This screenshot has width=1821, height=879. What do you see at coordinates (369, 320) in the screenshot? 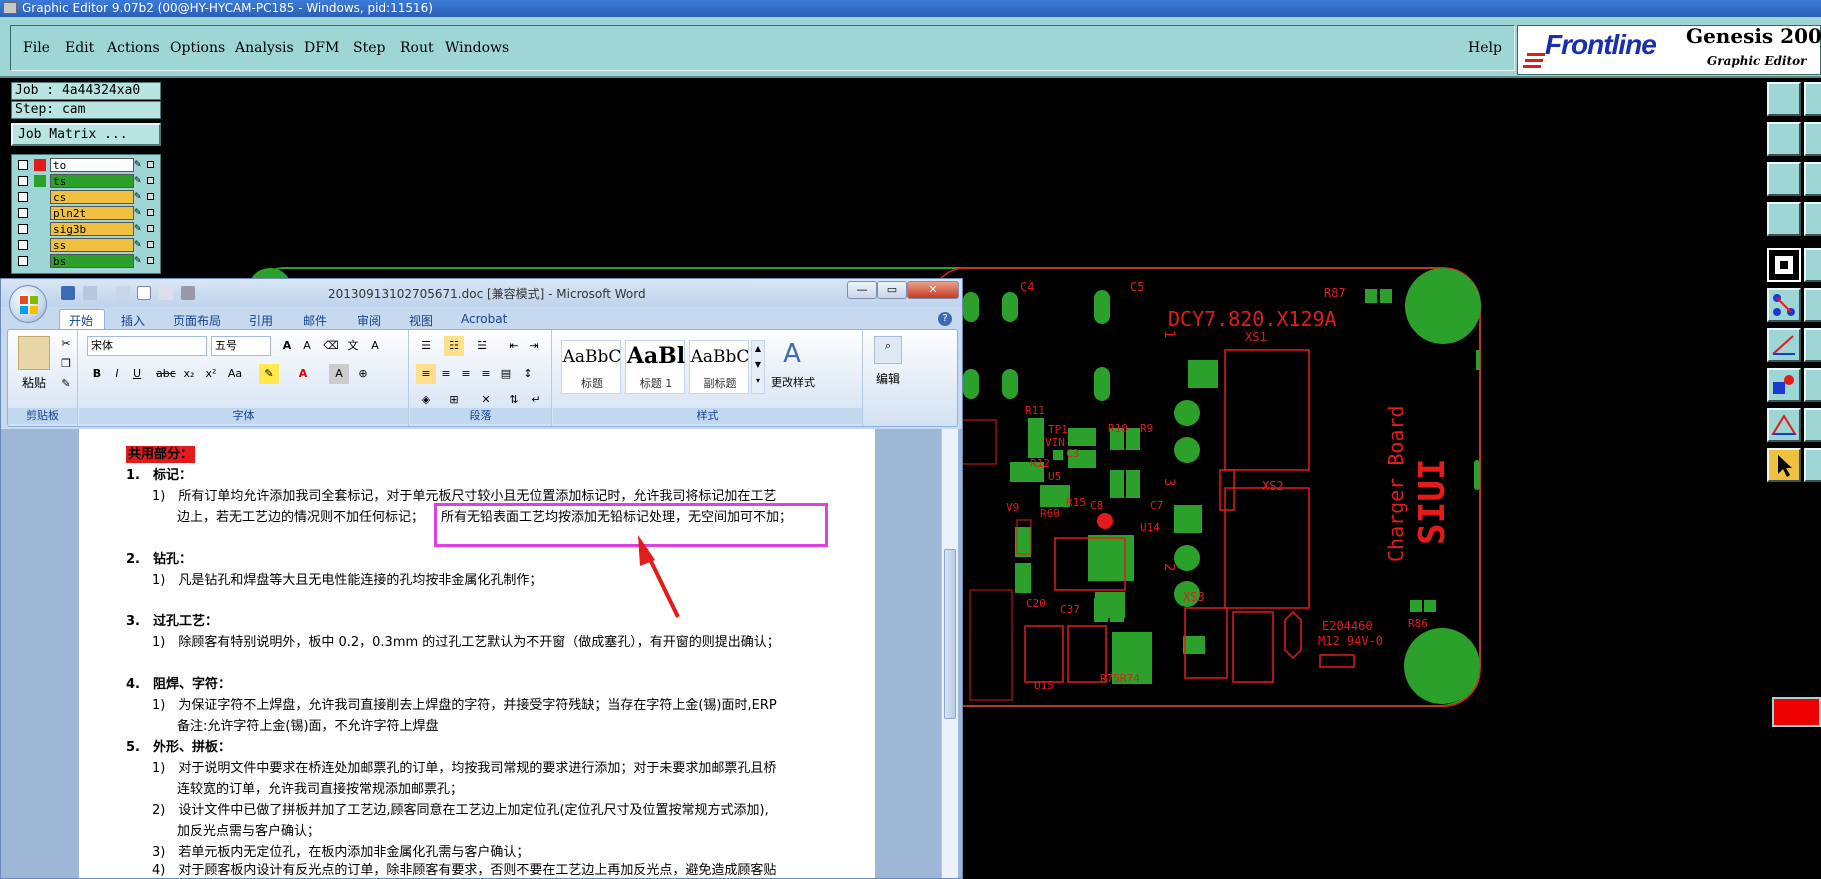
I see `tab-review: 审阅` at bounding box center [369, 320].